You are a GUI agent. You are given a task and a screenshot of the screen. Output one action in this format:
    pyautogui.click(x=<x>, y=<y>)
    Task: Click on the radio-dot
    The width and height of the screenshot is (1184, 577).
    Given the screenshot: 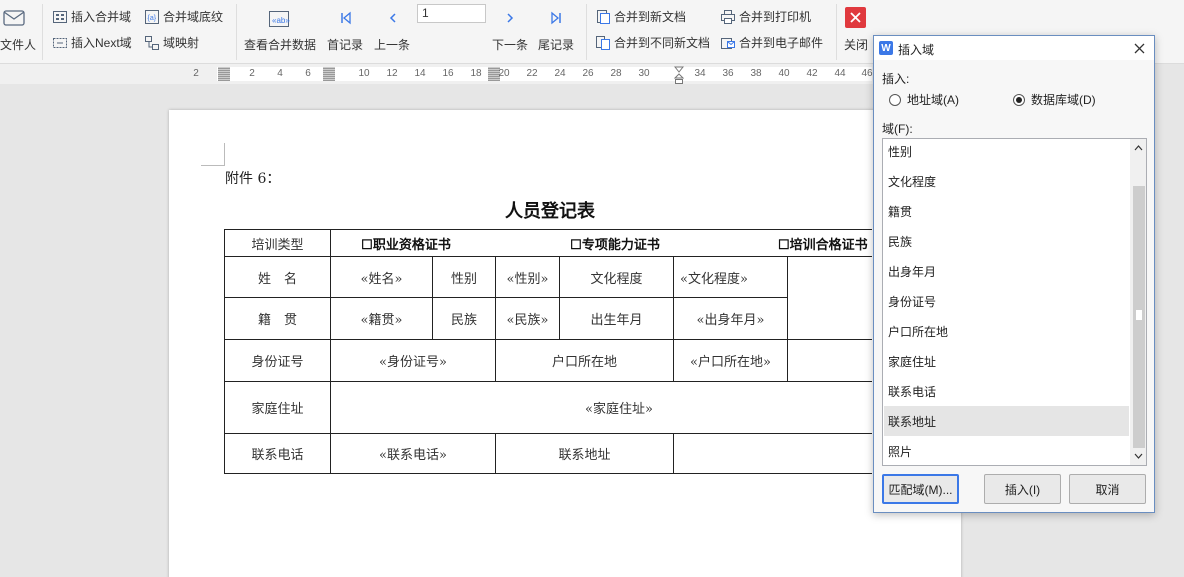 What is the action you would take?
    pyautogui.click(x=895, y=99)
    